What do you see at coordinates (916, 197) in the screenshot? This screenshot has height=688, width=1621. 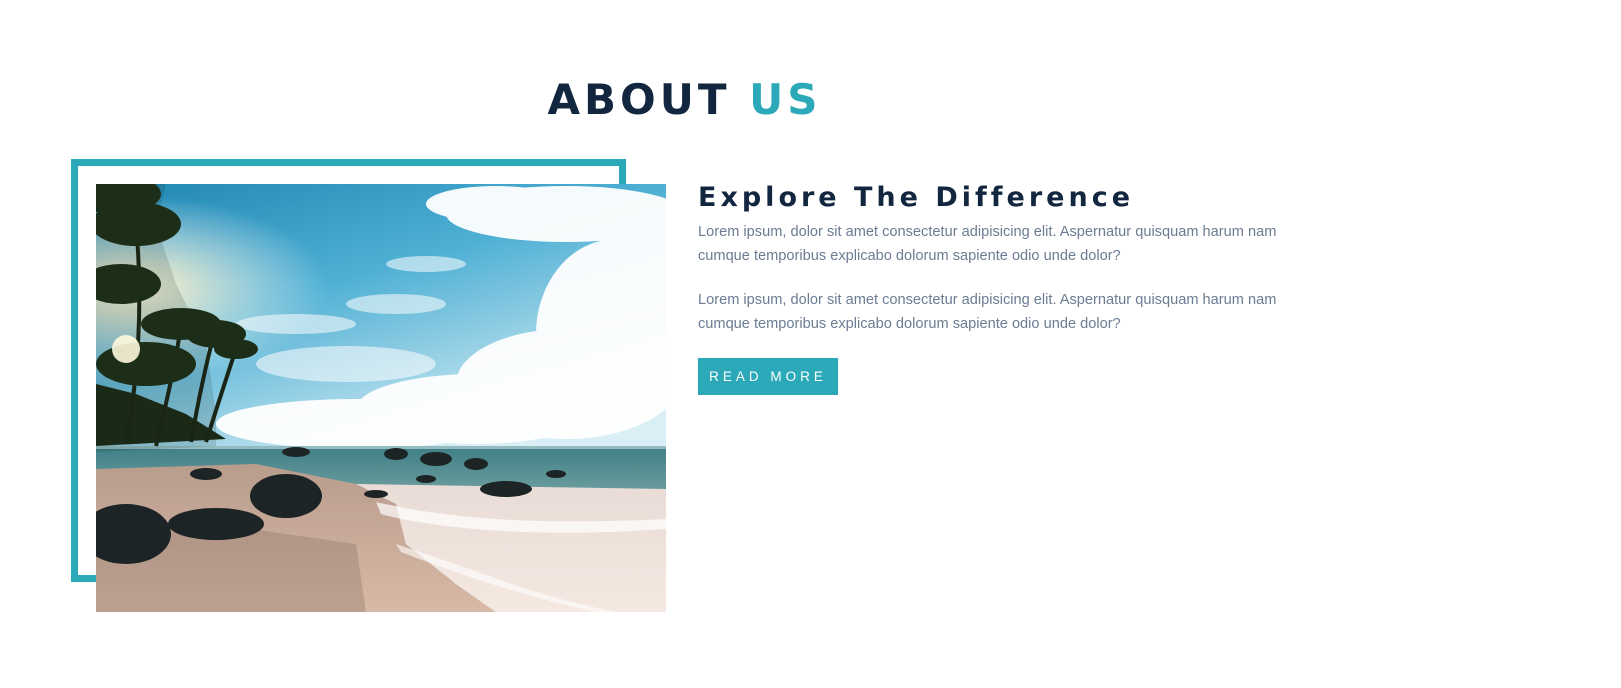 I see `about-subtitle: Explore The Difference` at bounding box center [916, 197].